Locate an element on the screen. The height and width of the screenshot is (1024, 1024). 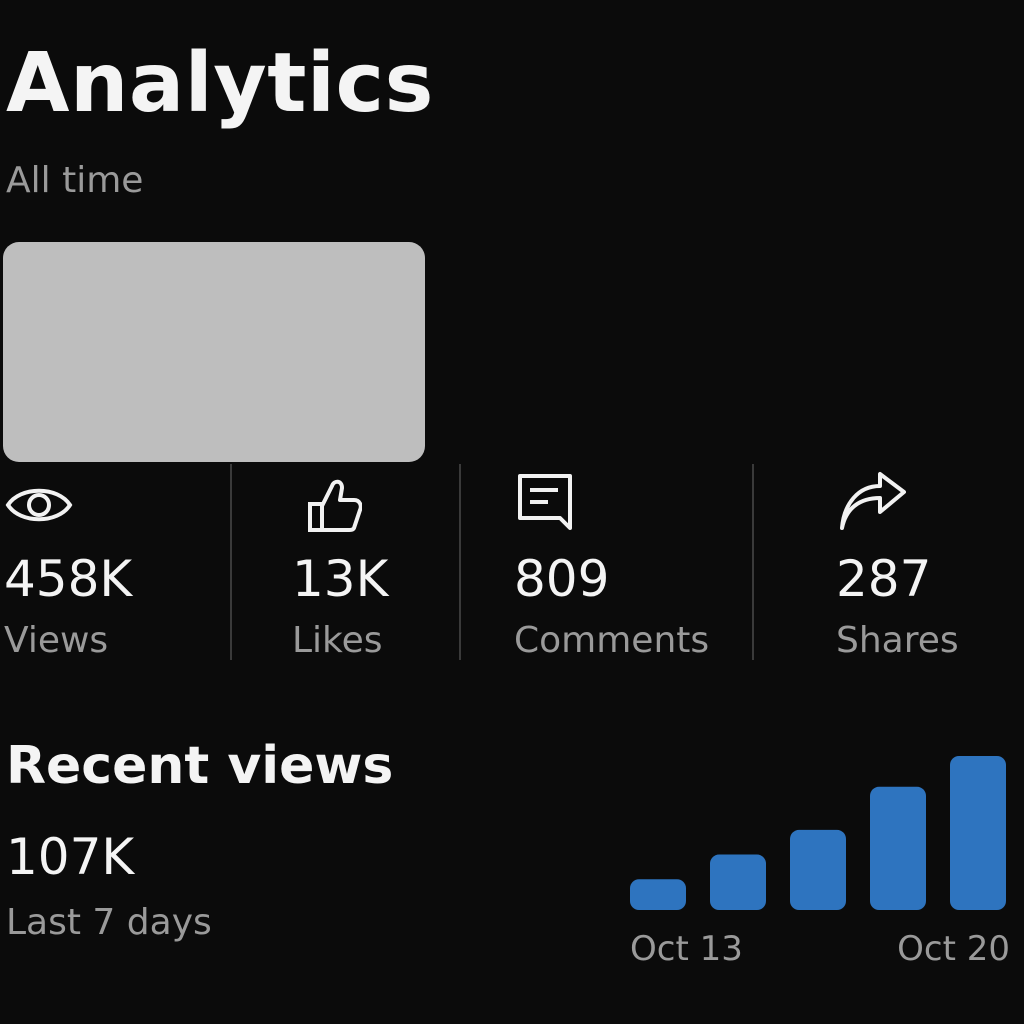
eye-icon is located at coordinates (39, 505).